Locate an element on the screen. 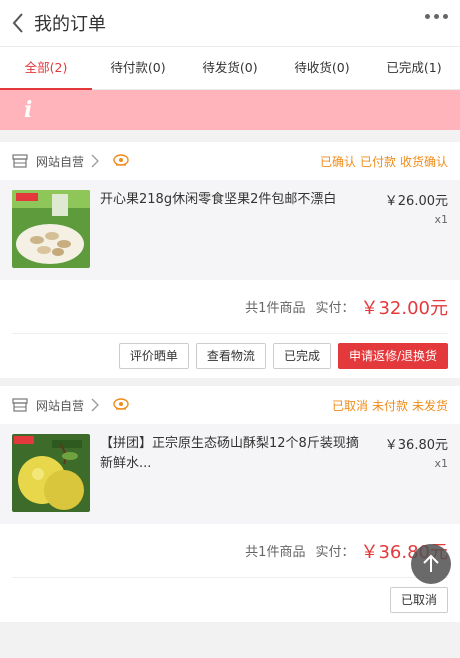 Image resolution: width=460 pixels, height=658 pixels. back-to-top-button is located at coordinates (431, 564).